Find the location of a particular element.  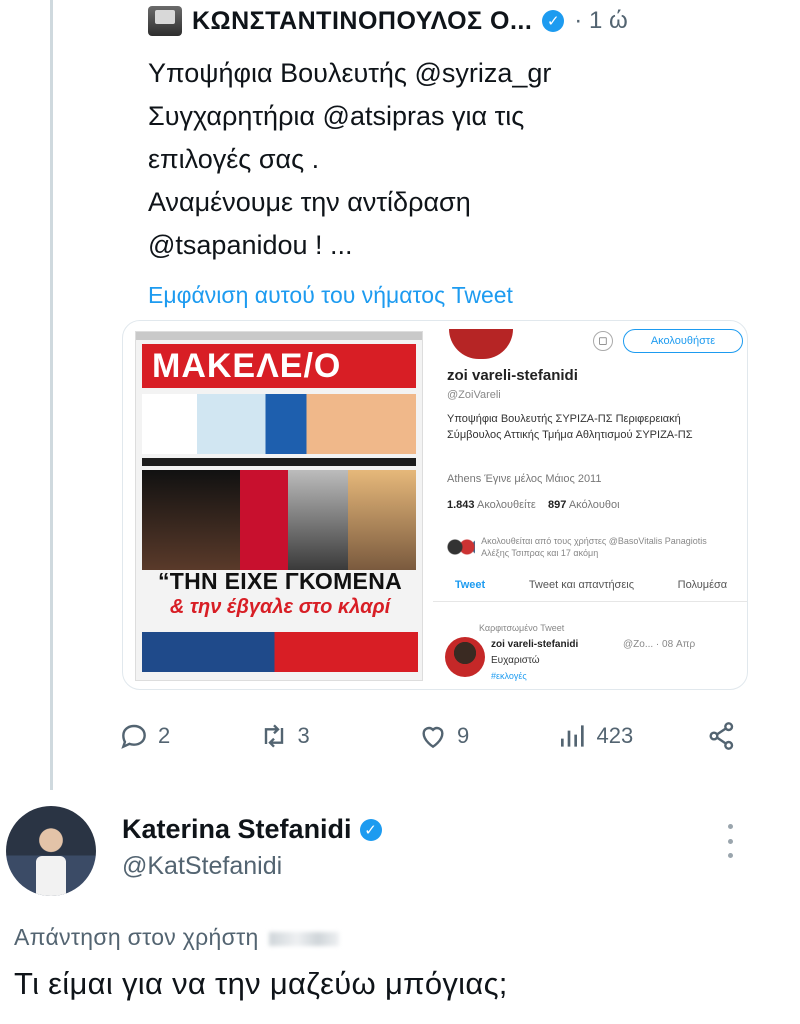

follow-button: Ακολουθήστε is located at coordinates (683, 341).